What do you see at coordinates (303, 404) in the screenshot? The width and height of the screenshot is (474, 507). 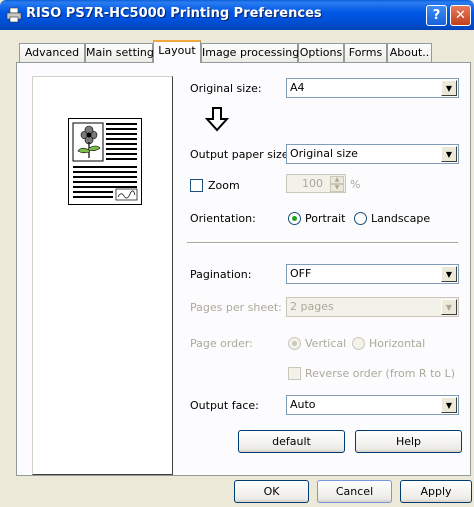 I see `output-face-value: Auto` at bounding box center [303, 404].